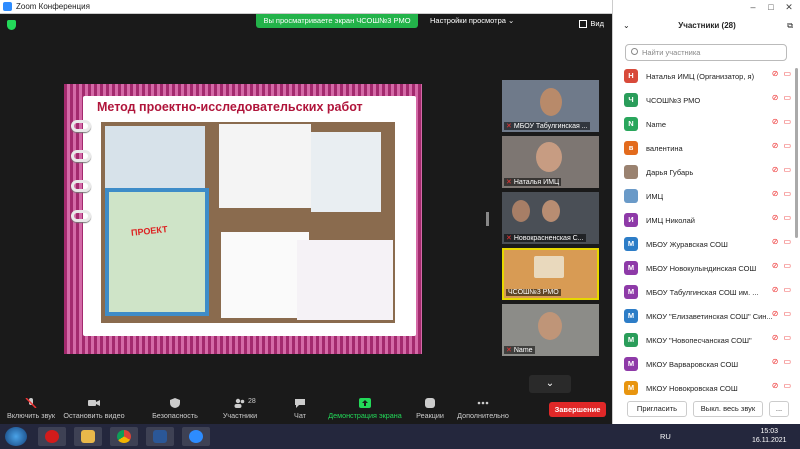 This screenshot has width=800, height=449. I want to click on participant-name: МКОУ Новокровская СОШ, so click(692, 388).